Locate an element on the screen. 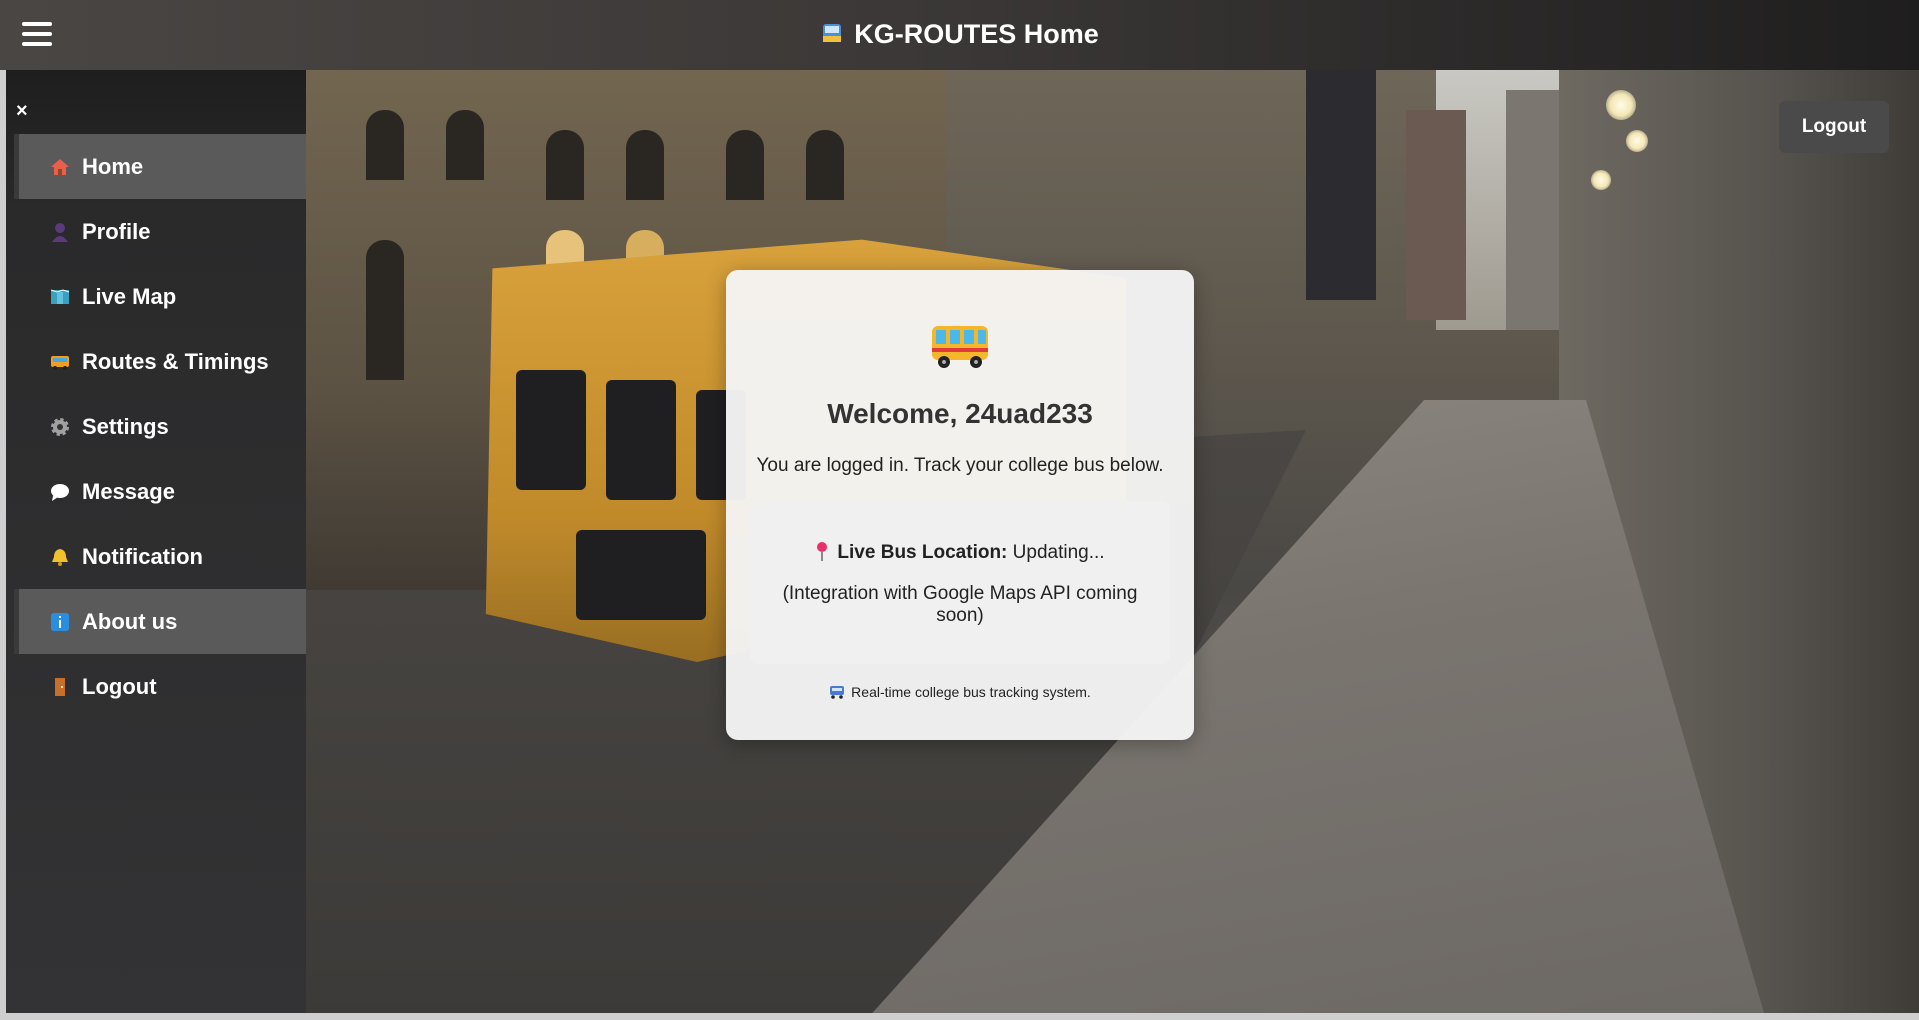 The width and height of the screenshot is (1919, 1020). card-footer: Real-time college bus tracking system. is located at coordinates (960, 692).